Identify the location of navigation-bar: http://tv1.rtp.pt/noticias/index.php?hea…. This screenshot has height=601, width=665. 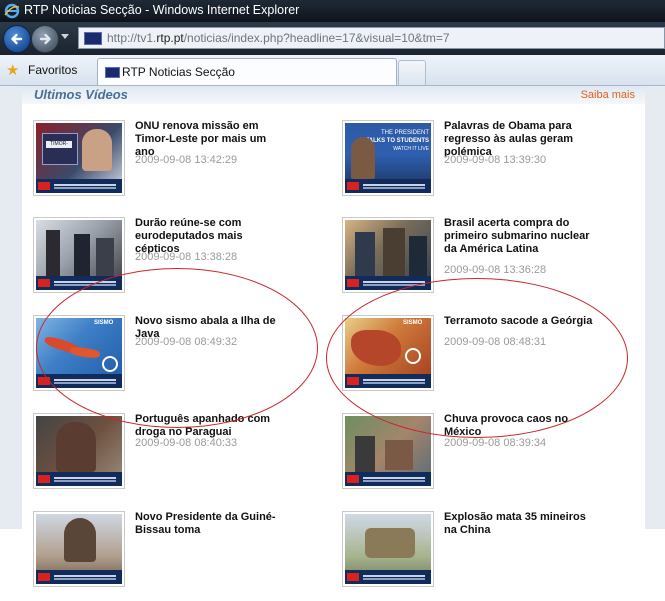
(332, 38).